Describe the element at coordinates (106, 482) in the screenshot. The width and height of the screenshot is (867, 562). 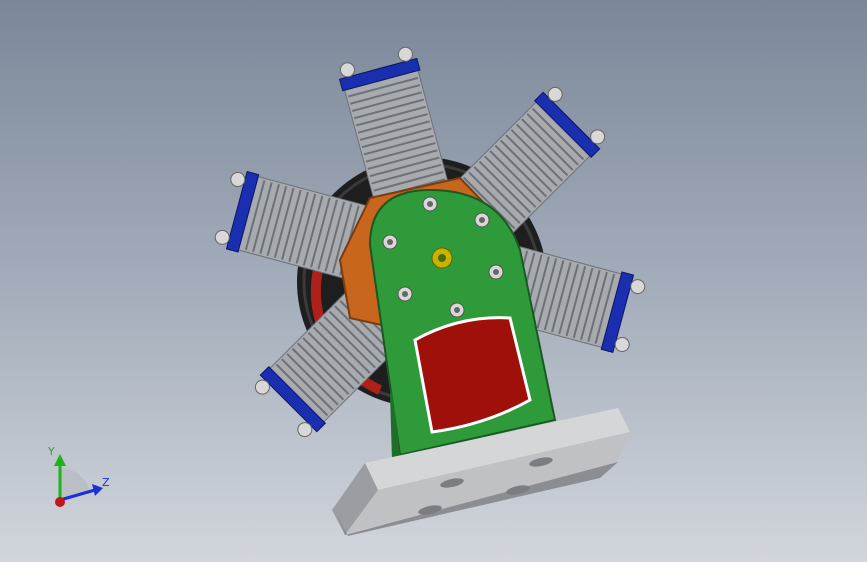
I see `z-axis-label: Z` at that location.